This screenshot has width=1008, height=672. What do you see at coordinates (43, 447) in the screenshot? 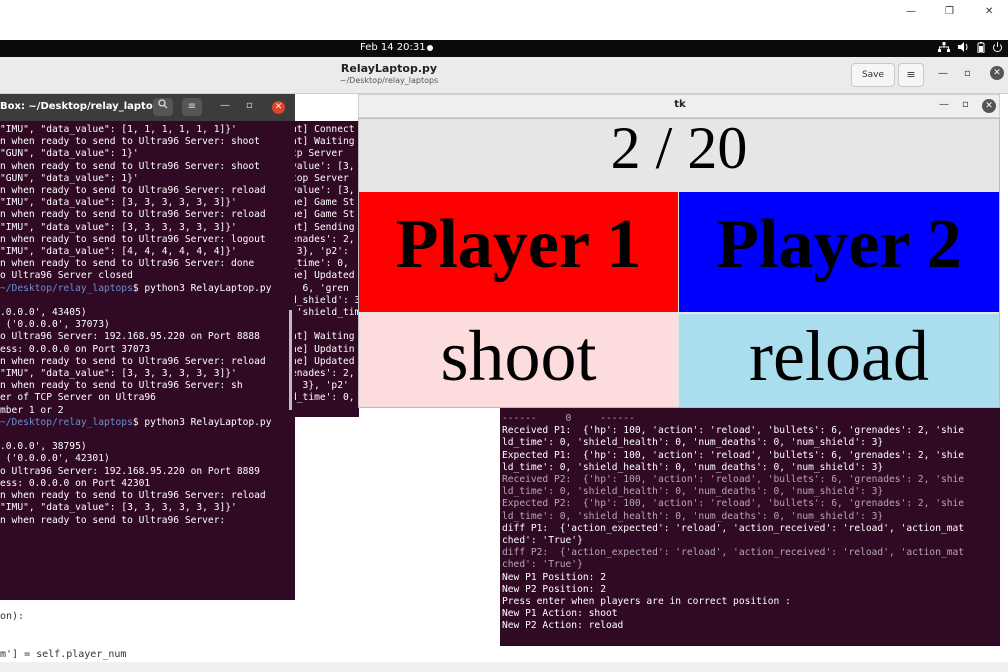
I see `terminal-line: .0.0.0', 38795)` at bounding box center [43, 447].